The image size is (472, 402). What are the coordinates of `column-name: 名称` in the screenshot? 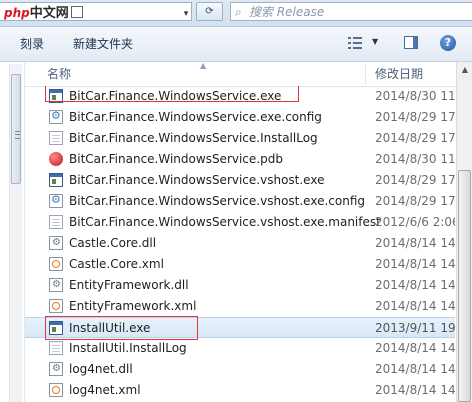 It's located at (59, 74).